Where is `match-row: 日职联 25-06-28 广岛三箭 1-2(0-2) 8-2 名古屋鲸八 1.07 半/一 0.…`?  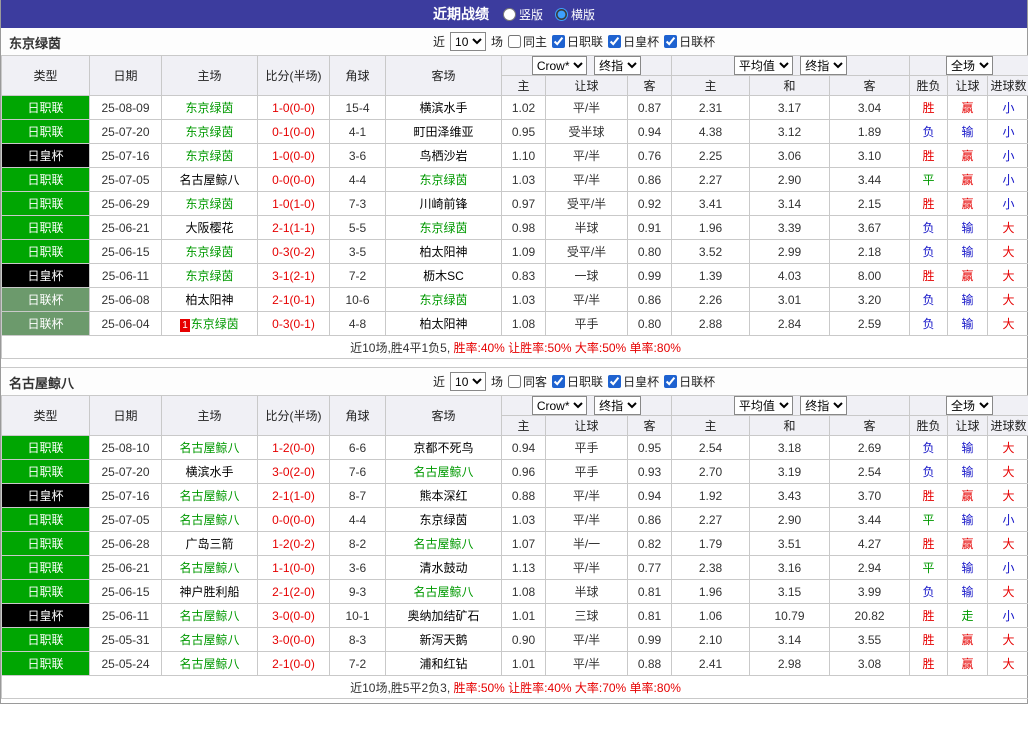
match-row: 日职联 25-06-28 广岛三箭 1-2(0-2) 8-2 名古屋鲸八 1.07 半/一 0.… is located at coordinates (514, 543).